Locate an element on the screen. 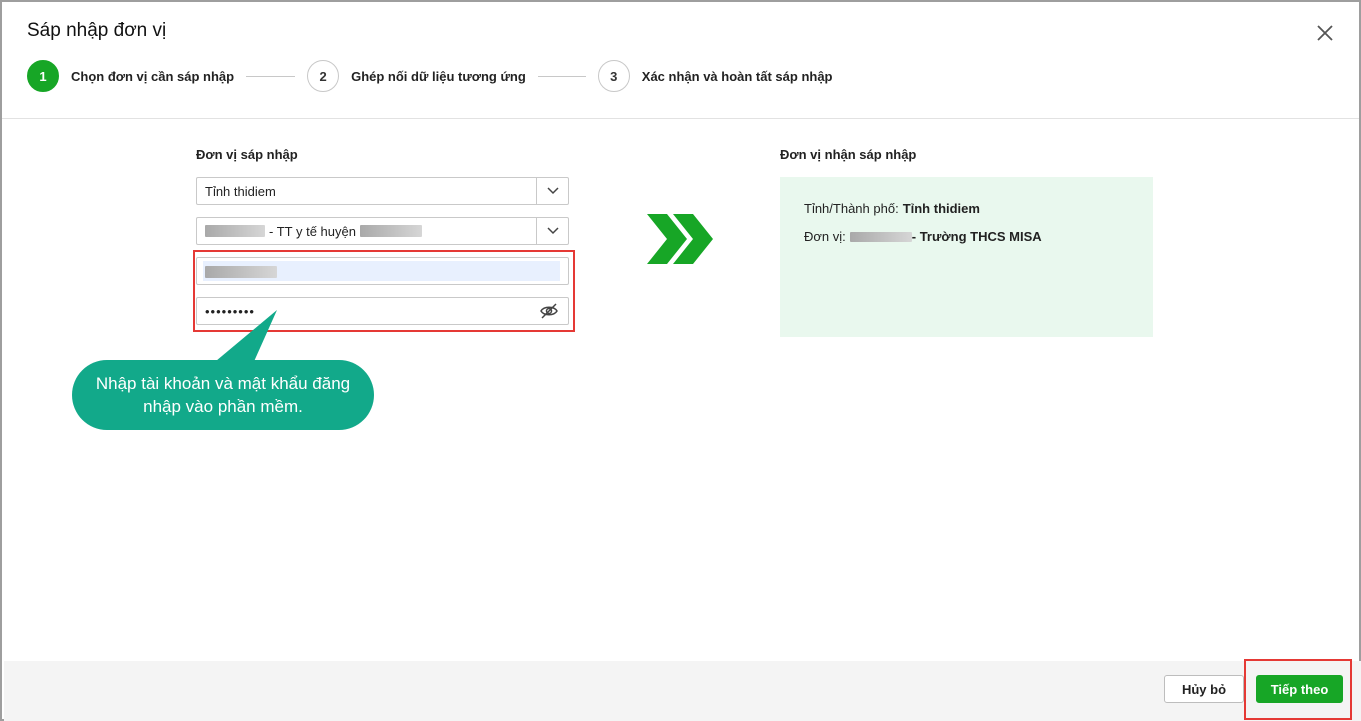 The image size is (1361, 721). step-1-indicator: 1 is located at coordinates (43, 76).